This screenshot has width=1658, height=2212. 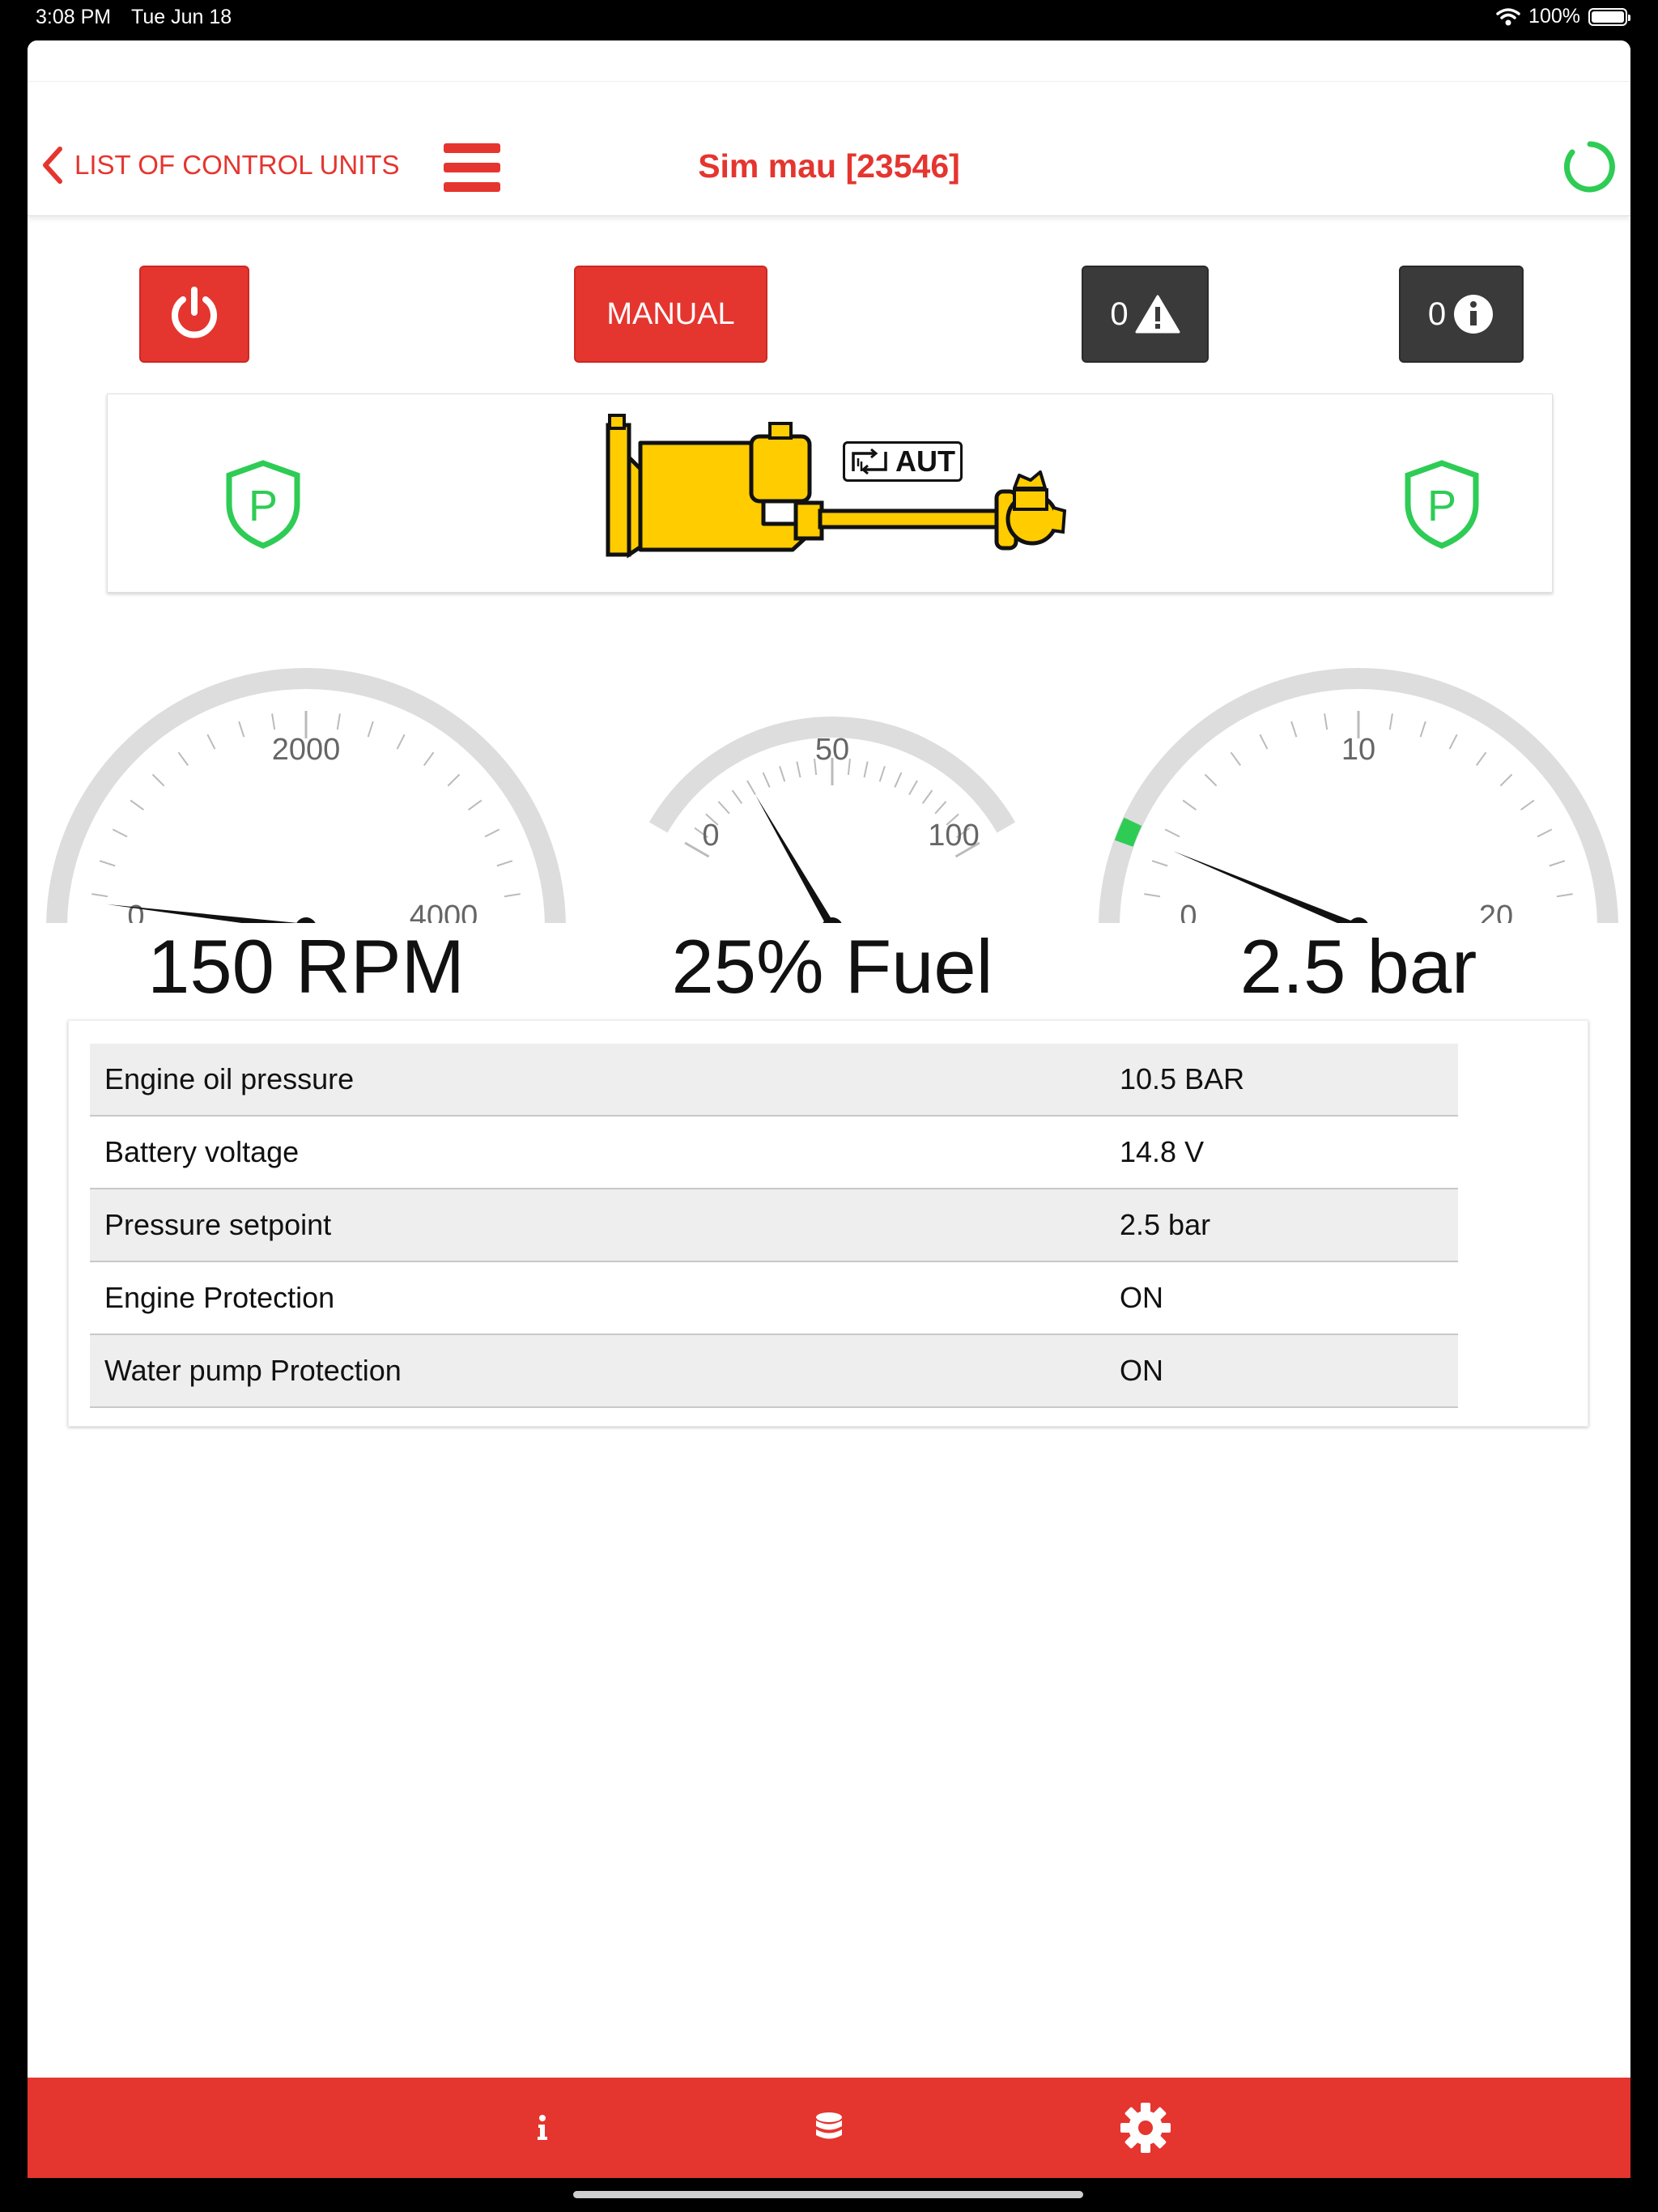 I want to click on info-count: 0, so click(x=1437, y=314).